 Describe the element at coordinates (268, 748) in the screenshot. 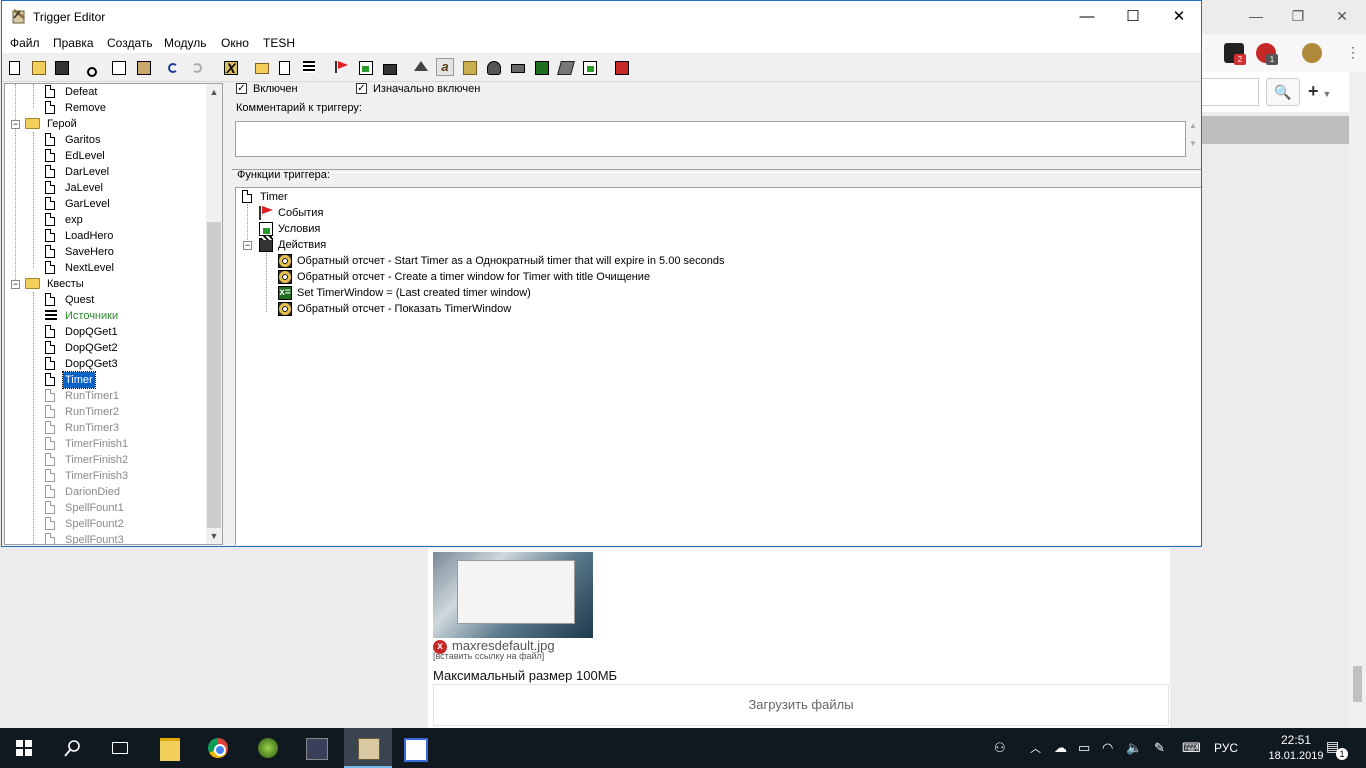

I see `worldedit-button` at that location.